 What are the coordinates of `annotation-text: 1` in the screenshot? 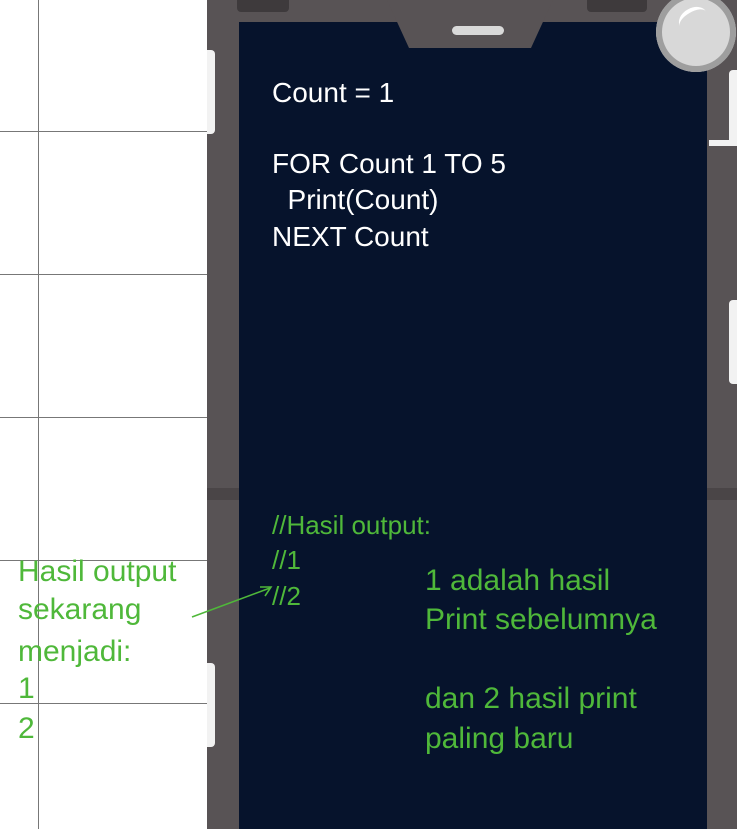 It's located at (26, 688).